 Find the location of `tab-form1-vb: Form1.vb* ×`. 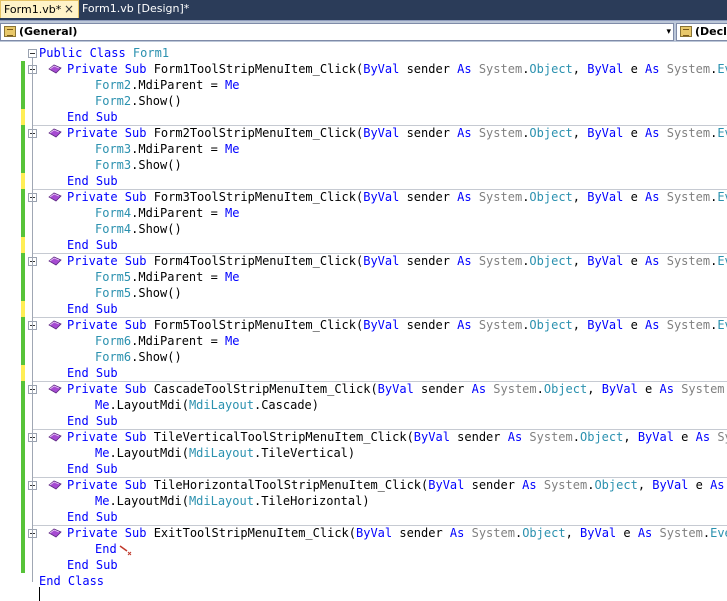

tab-form1-vb: Form1.vb* × is located at coordinates (39, 9).